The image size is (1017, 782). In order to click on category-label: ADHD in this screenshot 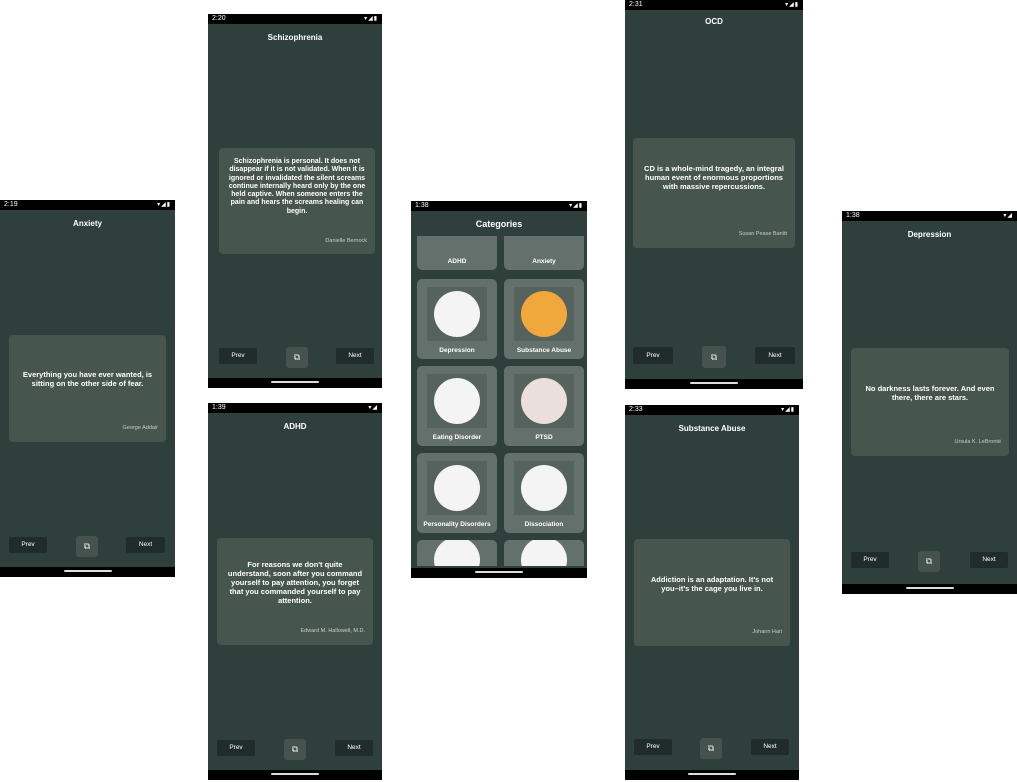, I will do `click(457, 261)`.